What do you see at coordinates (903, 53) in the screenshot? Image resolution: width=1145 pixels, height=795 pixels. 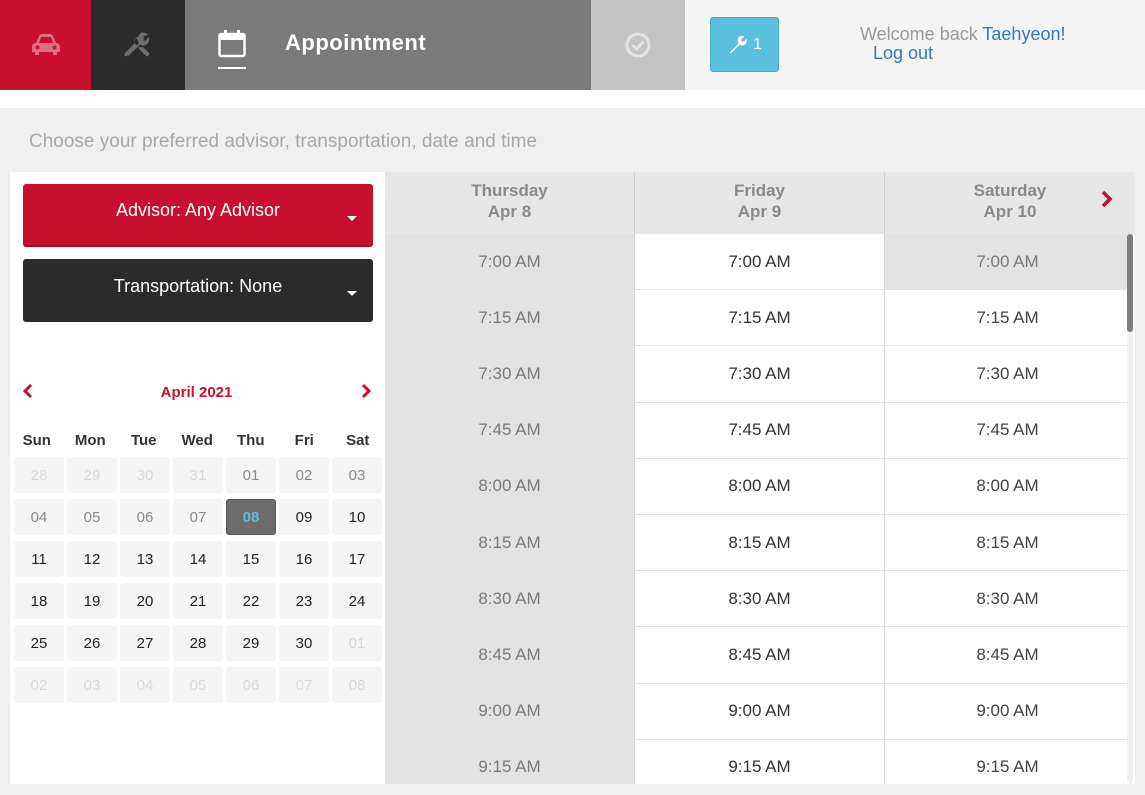 I see `logout-link: Log out` at bounding box center [903, 53].